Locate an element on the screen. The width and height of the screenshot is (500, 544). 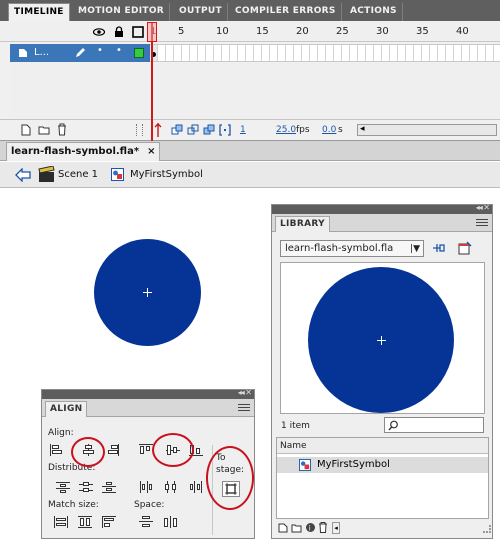
onion-outline-icon is located at coordinates (193, 130).